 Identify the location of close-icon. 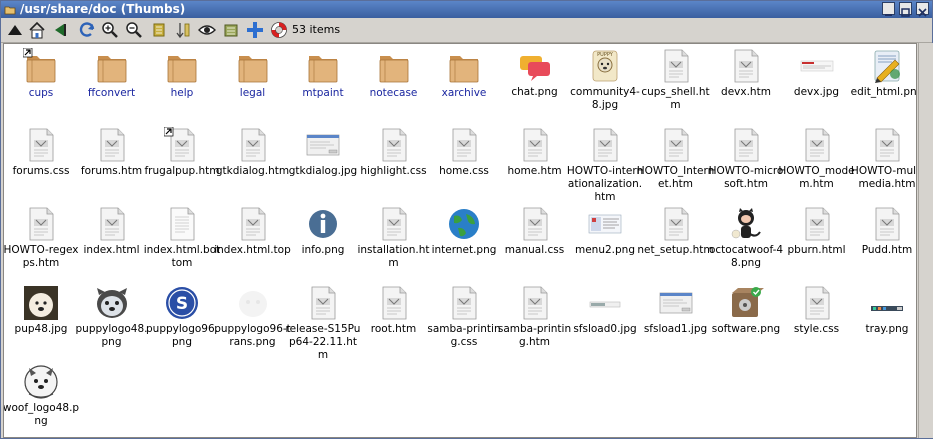
(922, 12).